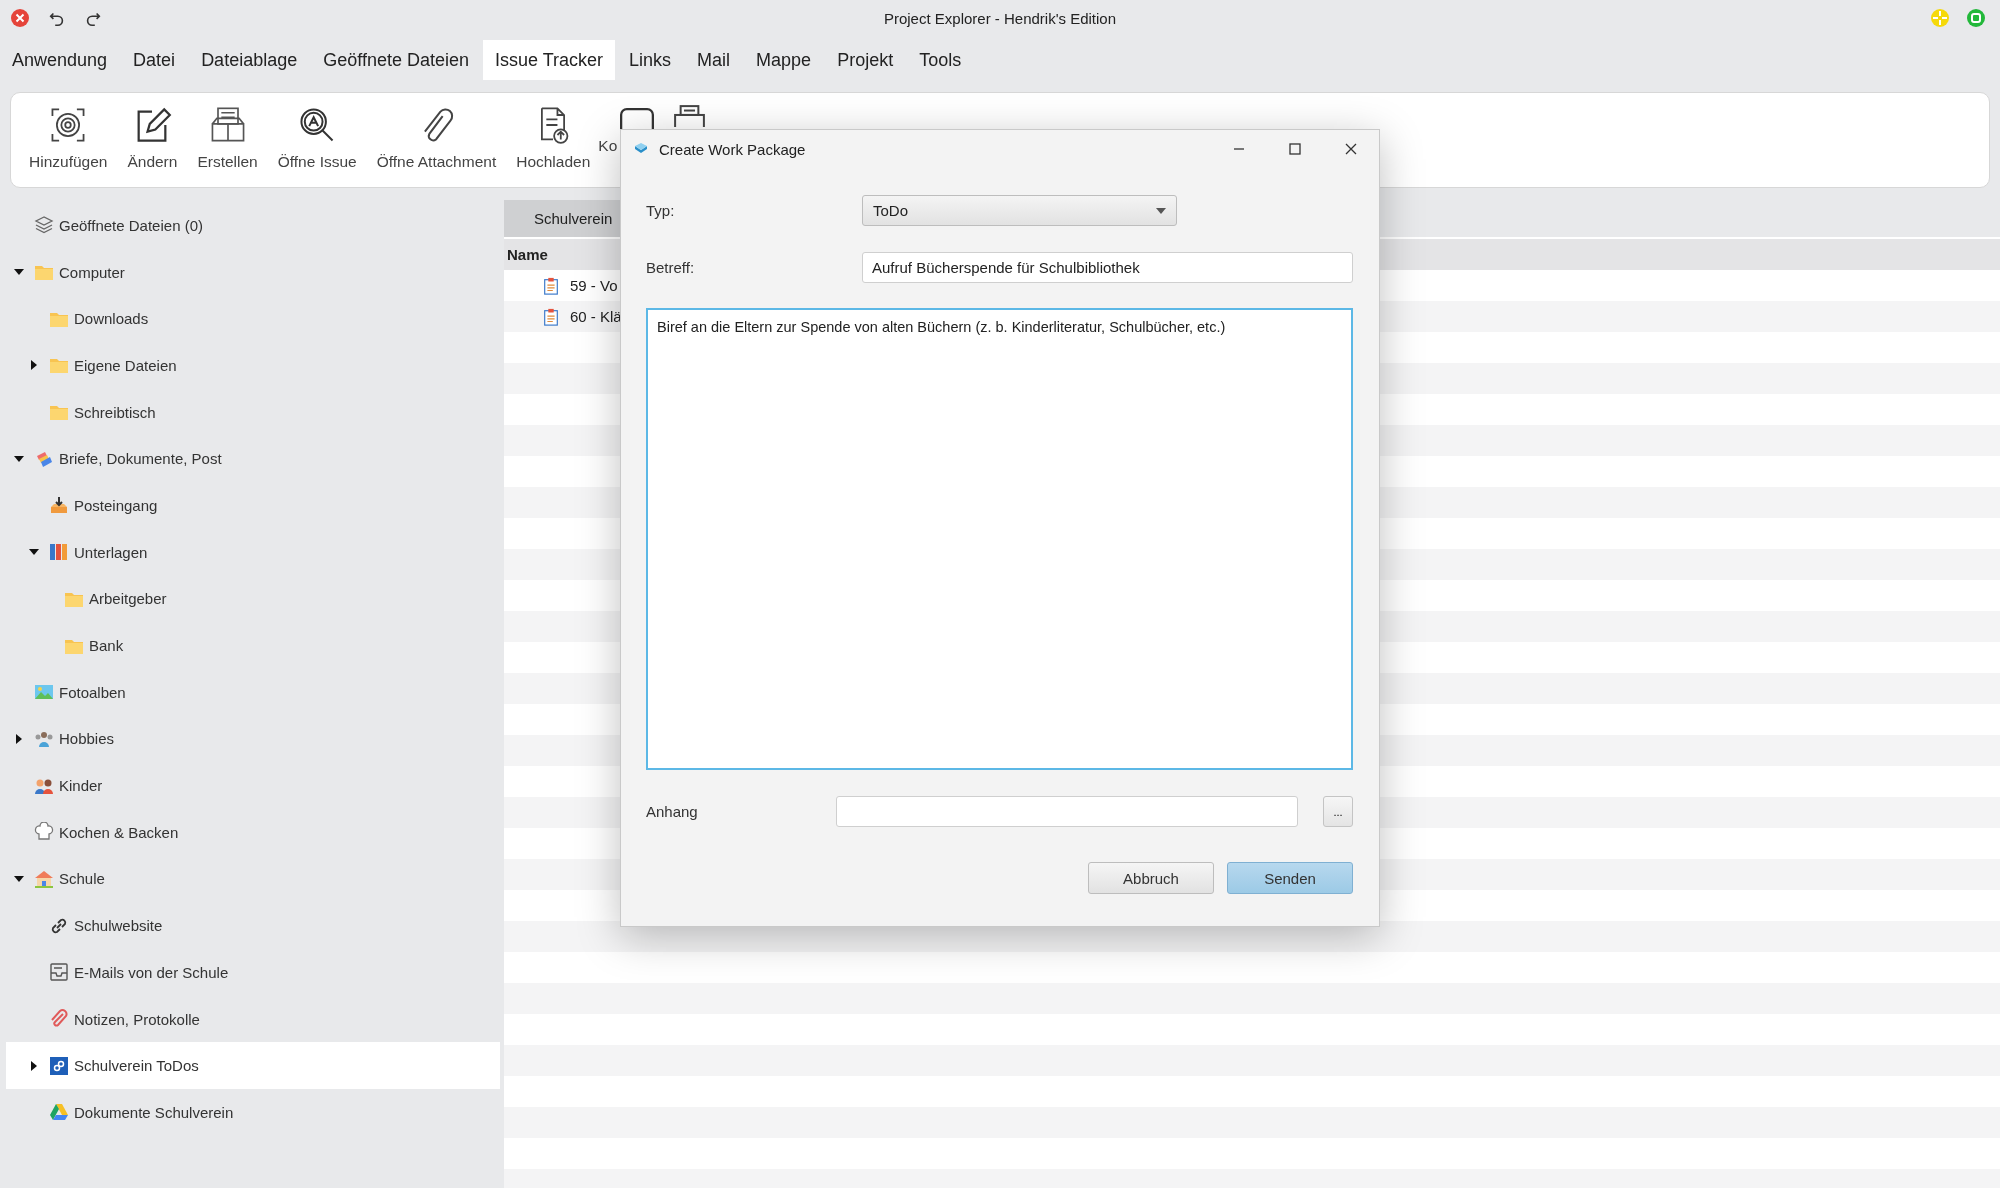 The width and height of the screenshot is (2000, 1188). I want to click on tree-item: Dokumente Schulverein, so click(253, 1112).